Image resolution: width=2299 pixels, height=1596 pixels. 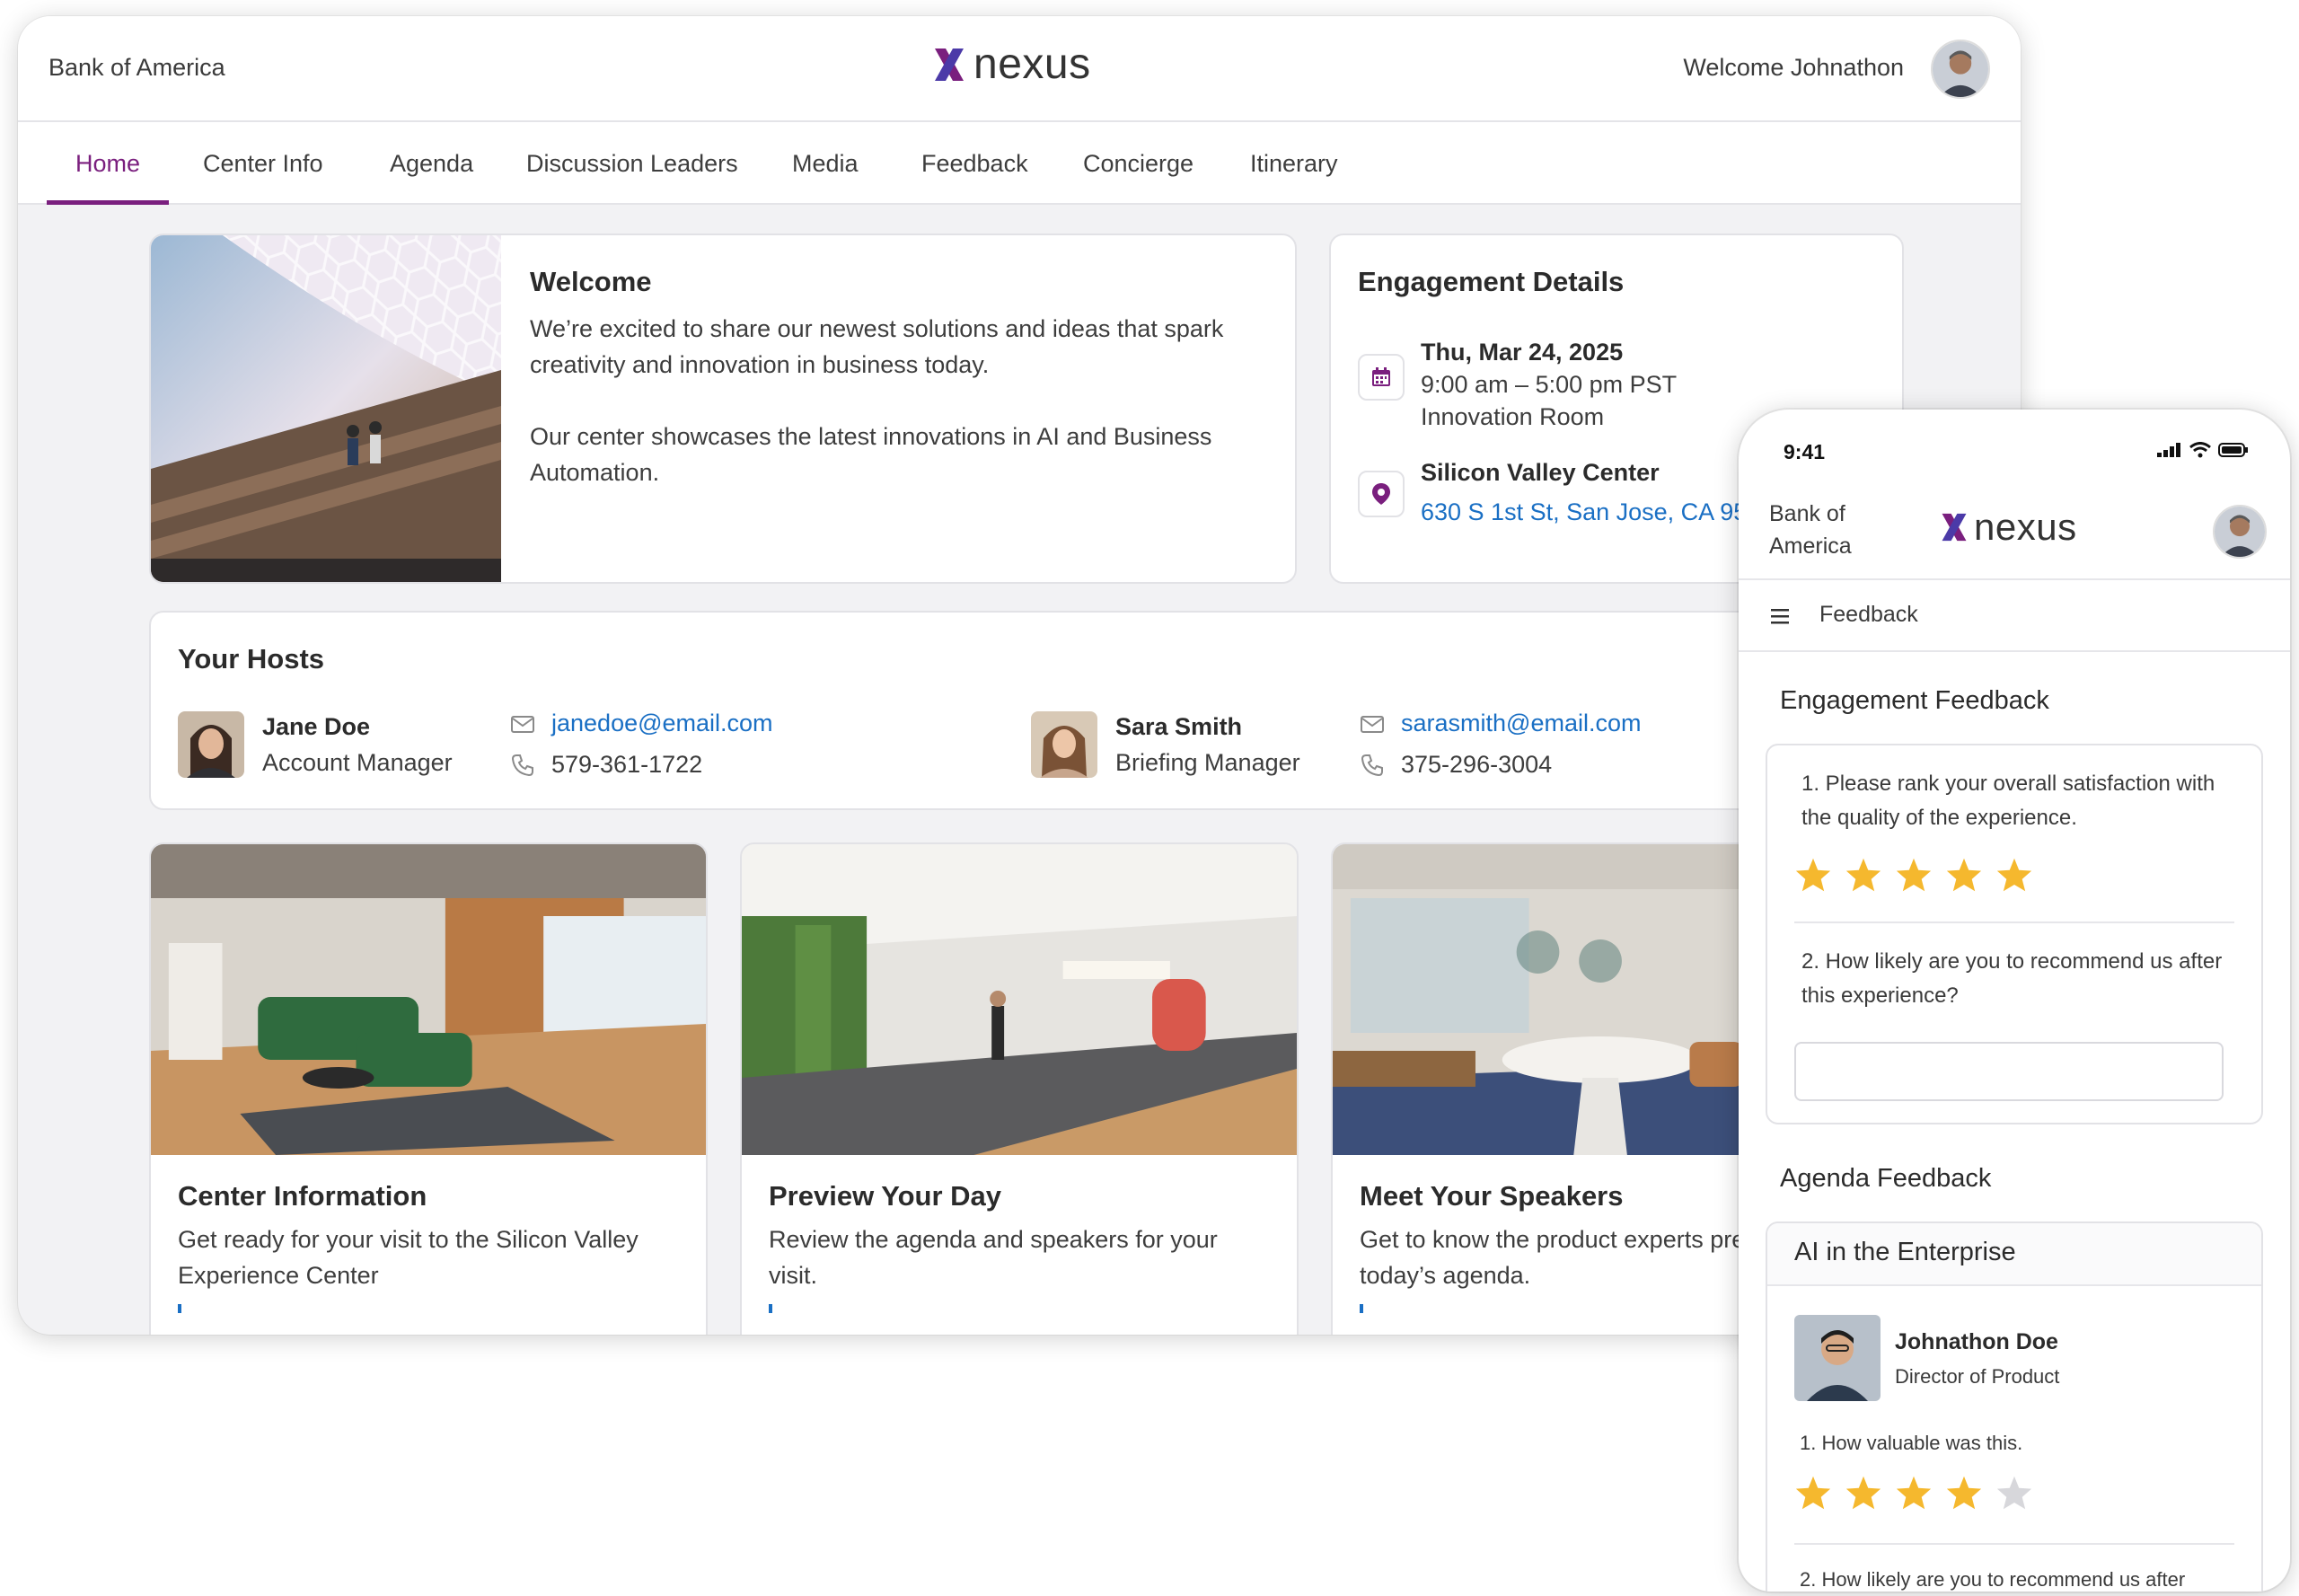 What do you see at coordinates (1492, 281) in the screenshot?
I see `engagement-title: Engagement Details` at bounding box center [1492, 281].